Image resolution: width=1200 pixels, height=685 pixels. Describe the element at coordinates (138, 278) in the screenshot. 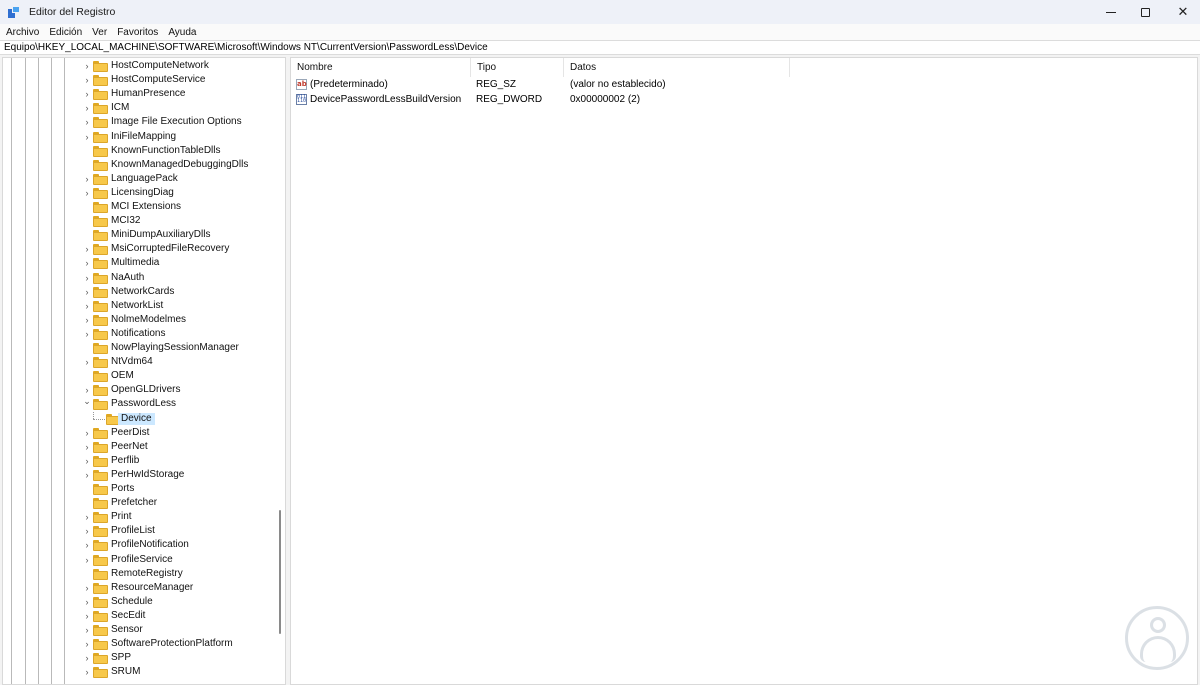

I see `tree-item: › NaAuth` at that location.